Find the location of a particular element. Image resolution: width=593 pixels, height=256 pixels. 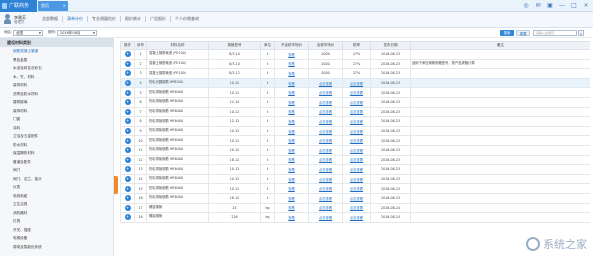

column-header: 发布日期 is located at coordinates (390, 45).